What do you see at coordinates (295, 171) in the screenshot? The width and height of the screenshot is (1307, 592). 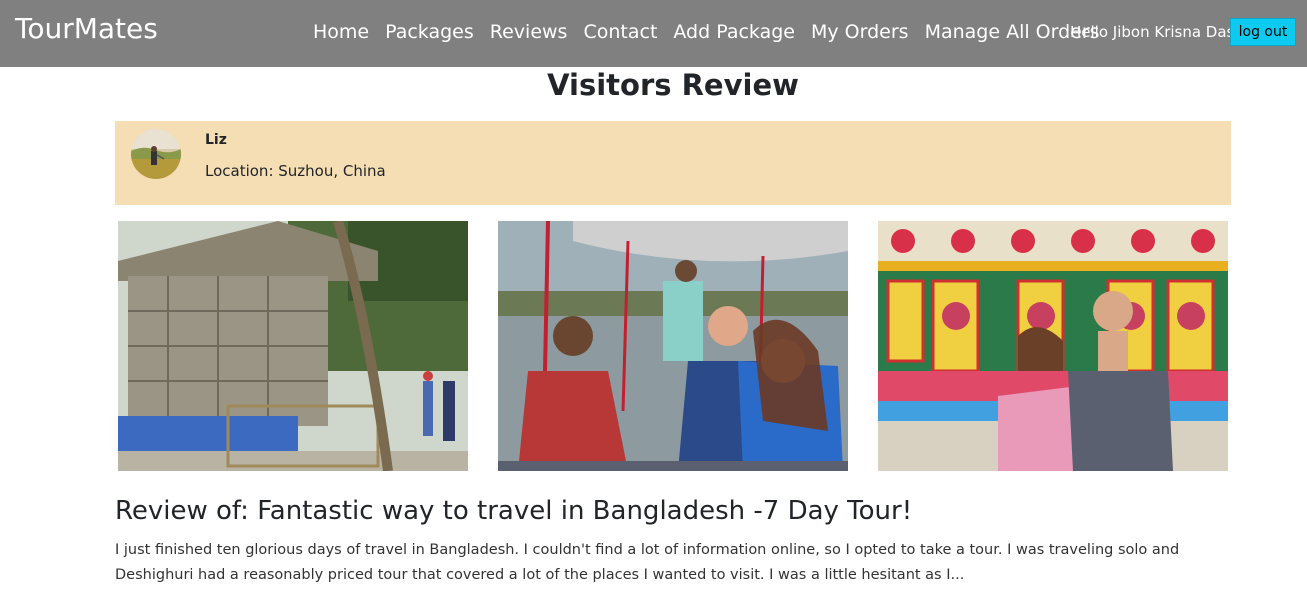 I see `reviewer-location: Location: Suzhou, China` at bounding box center [295, 171].